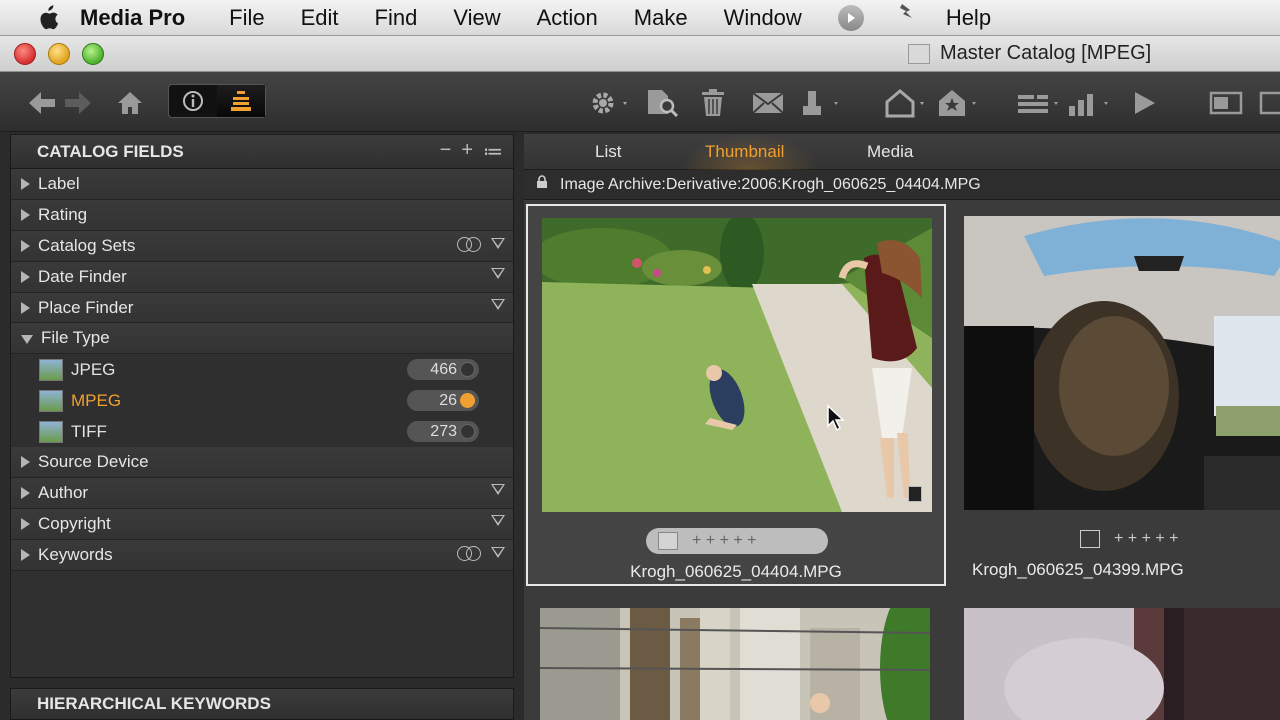 This screenshot has height=720, width=1280. Describe the element at coordinates (262, 462) in the screenshot. I see `field-row-source-device: Source Device` at that location.